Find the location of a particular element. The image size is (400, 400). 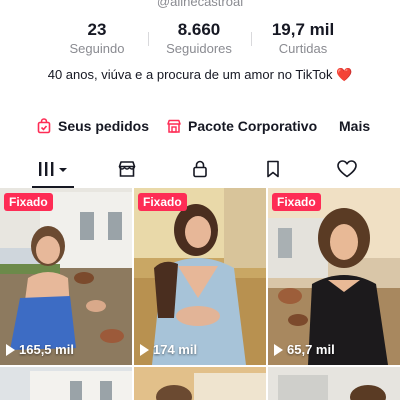

profile-handle: @alinecastroal is located at coordinates (200, 4).